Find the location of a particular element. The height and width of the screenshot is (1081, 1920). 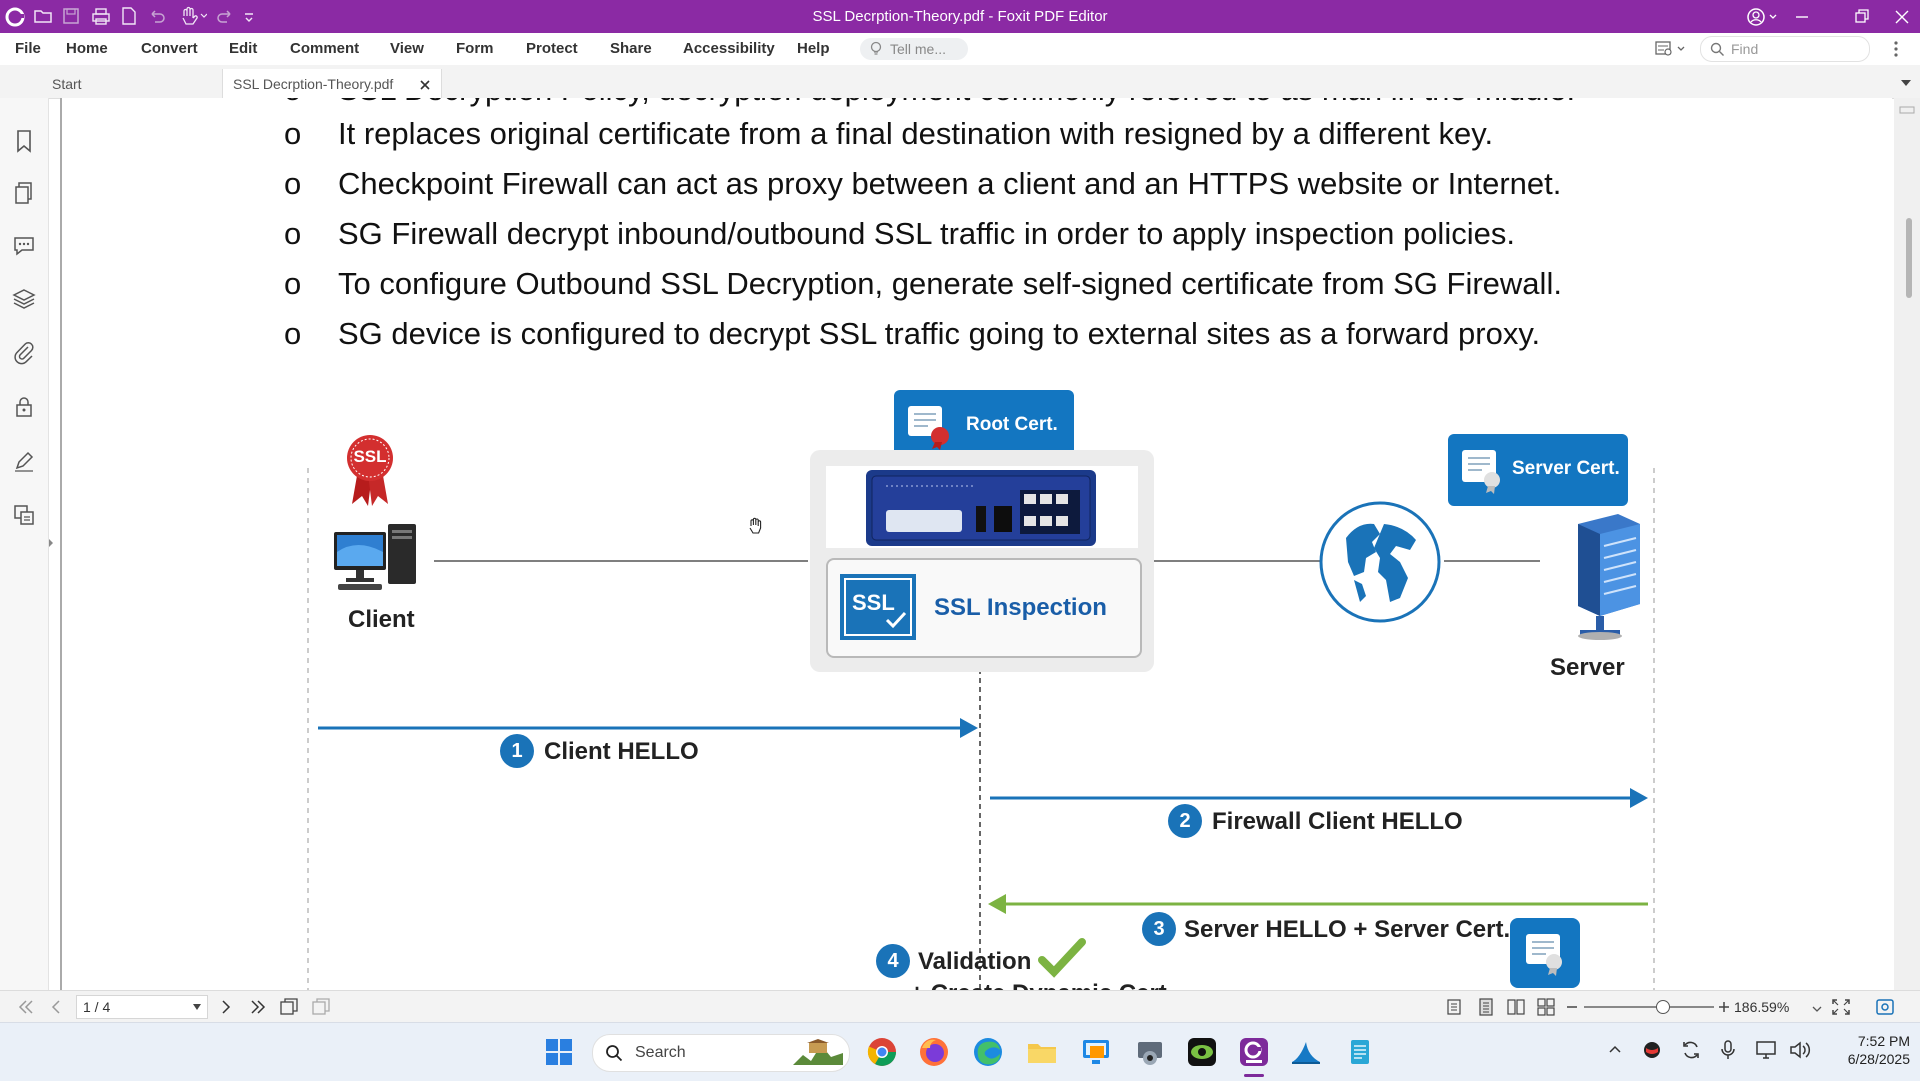

next-page-icon is located at coordinates (226, 1007).